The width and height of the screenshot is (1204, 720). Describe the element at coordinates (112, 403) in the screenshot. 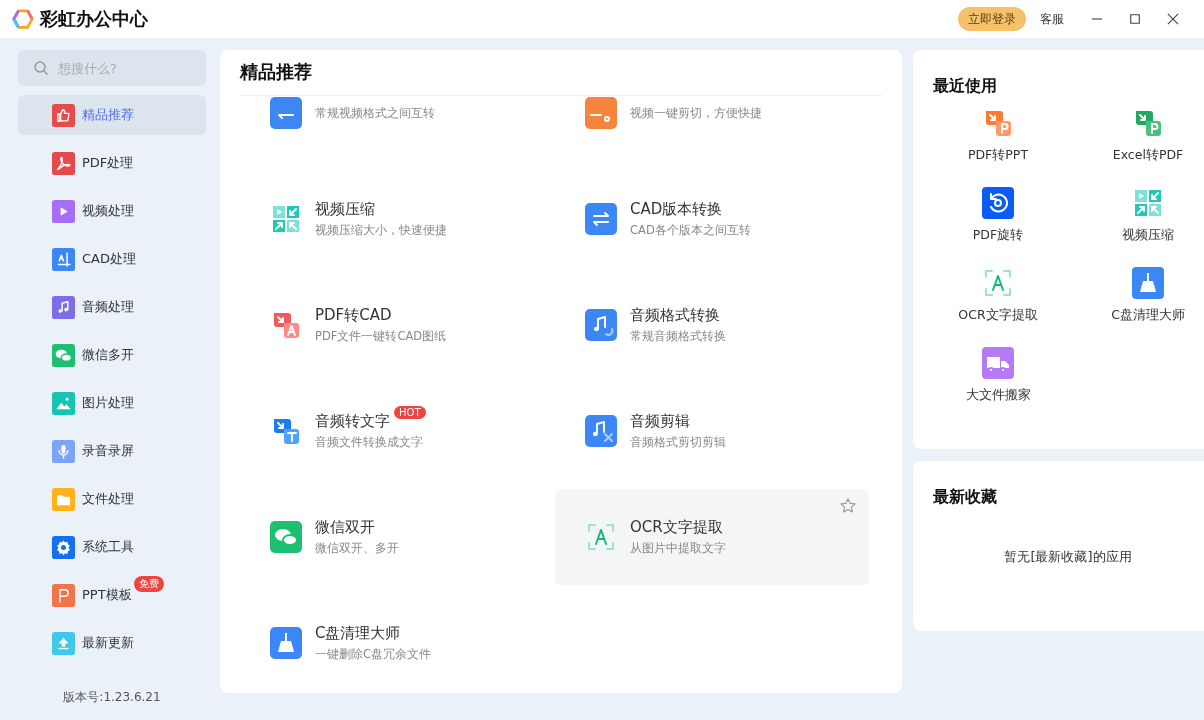

I see `sidebar-item: 图片处理` at that location.